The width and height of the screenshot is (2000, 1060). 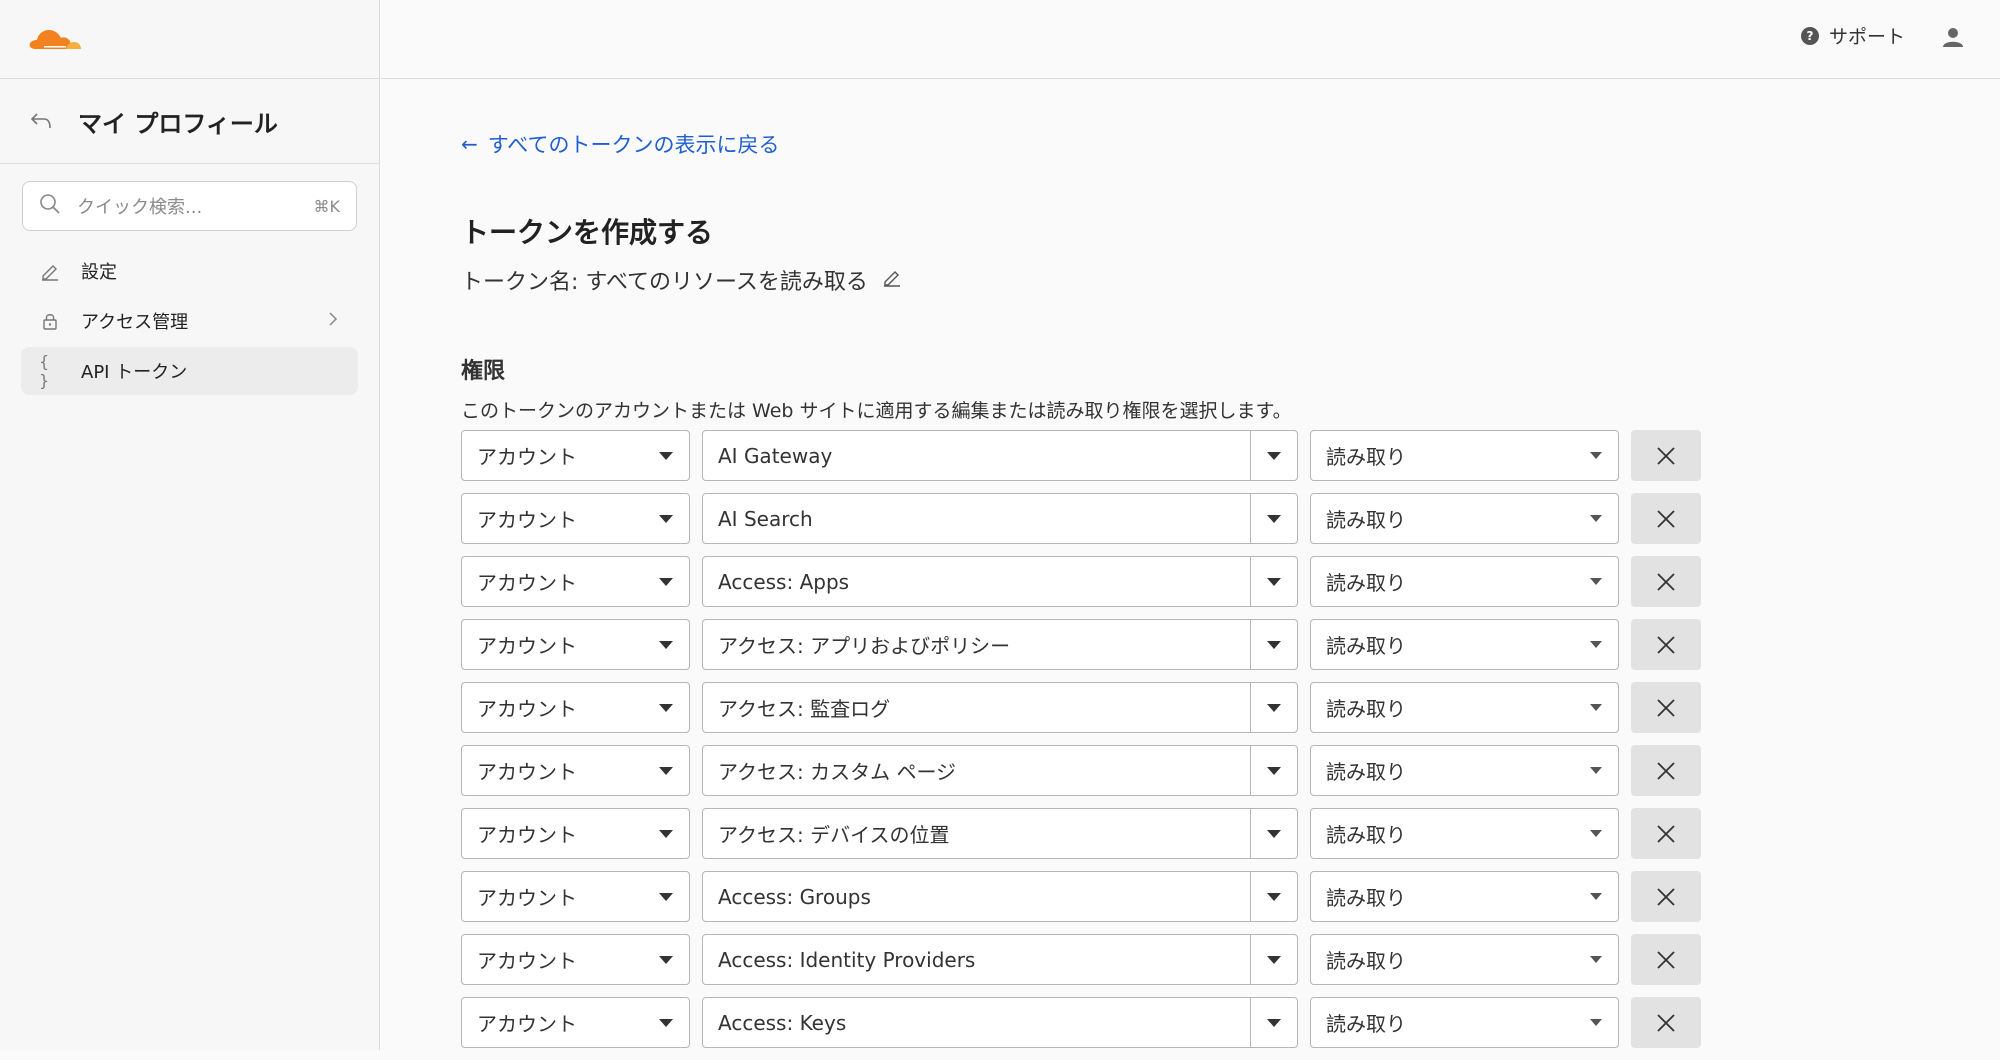 I want to click on search-icon, so click(x=50, y=206).